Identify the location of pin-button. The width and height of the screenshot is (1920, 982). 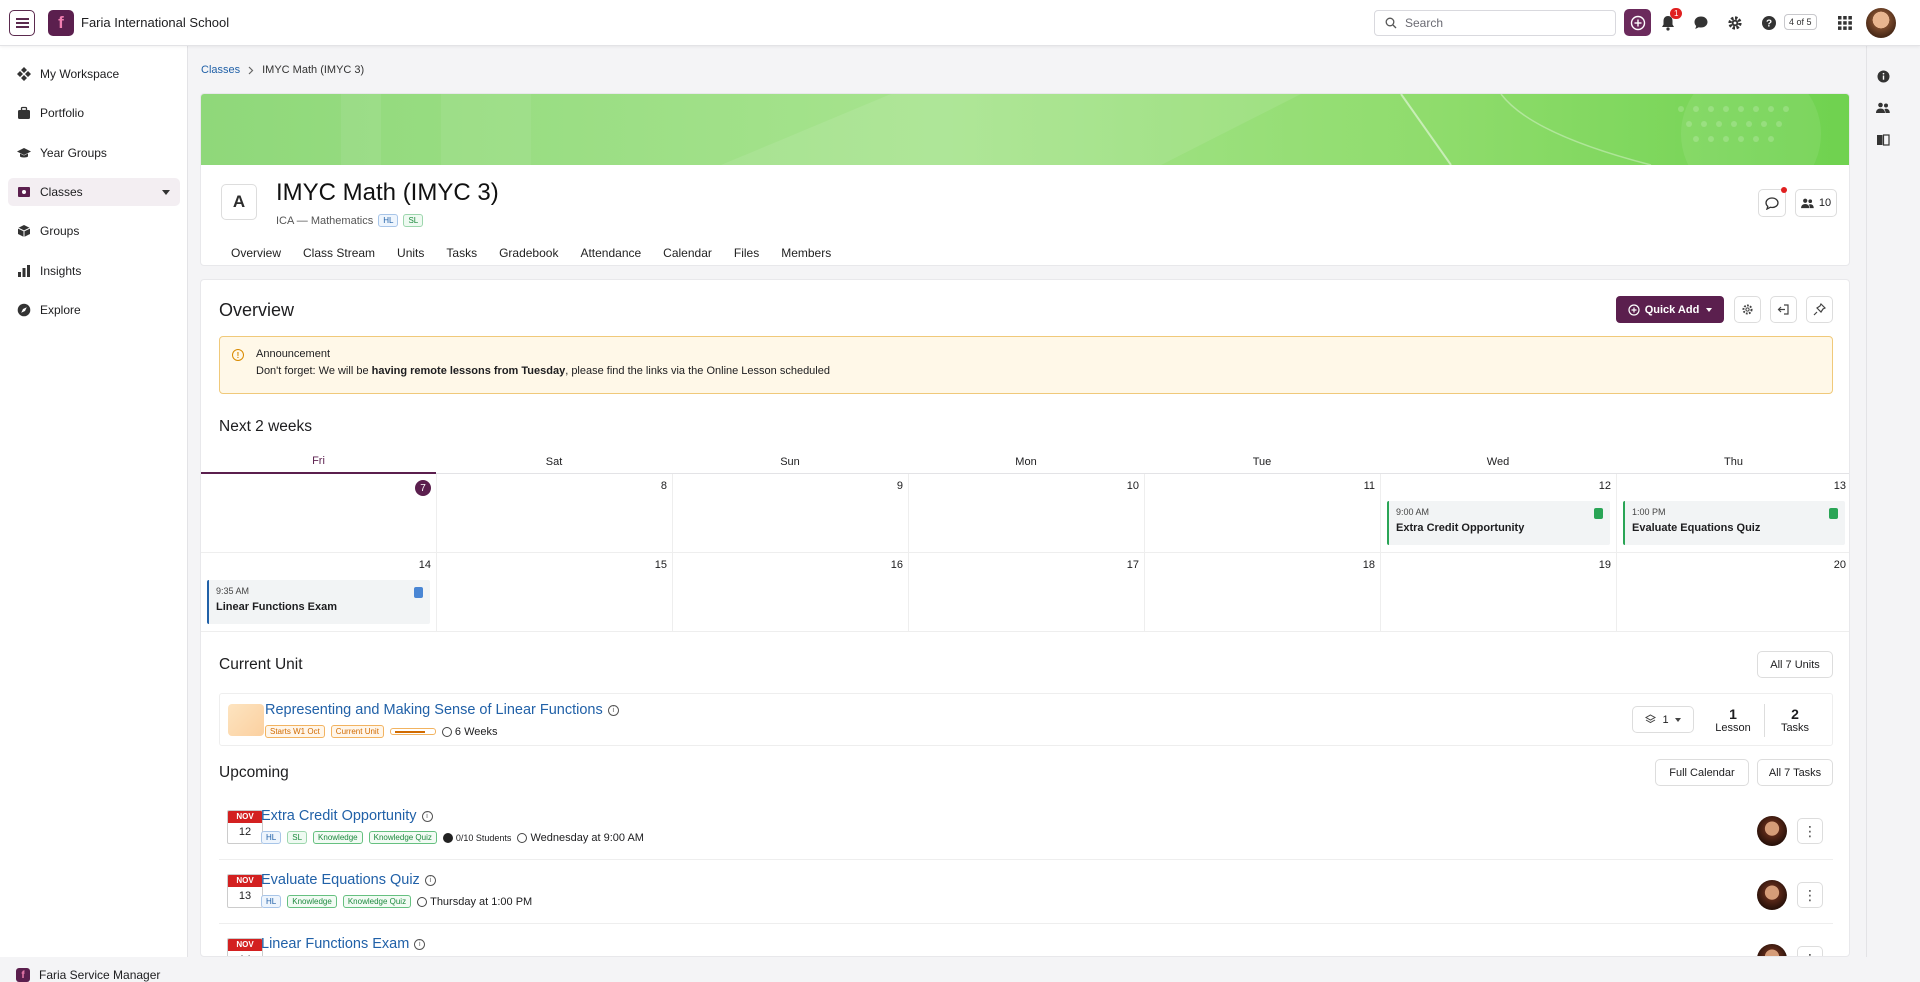
(1819, 309).